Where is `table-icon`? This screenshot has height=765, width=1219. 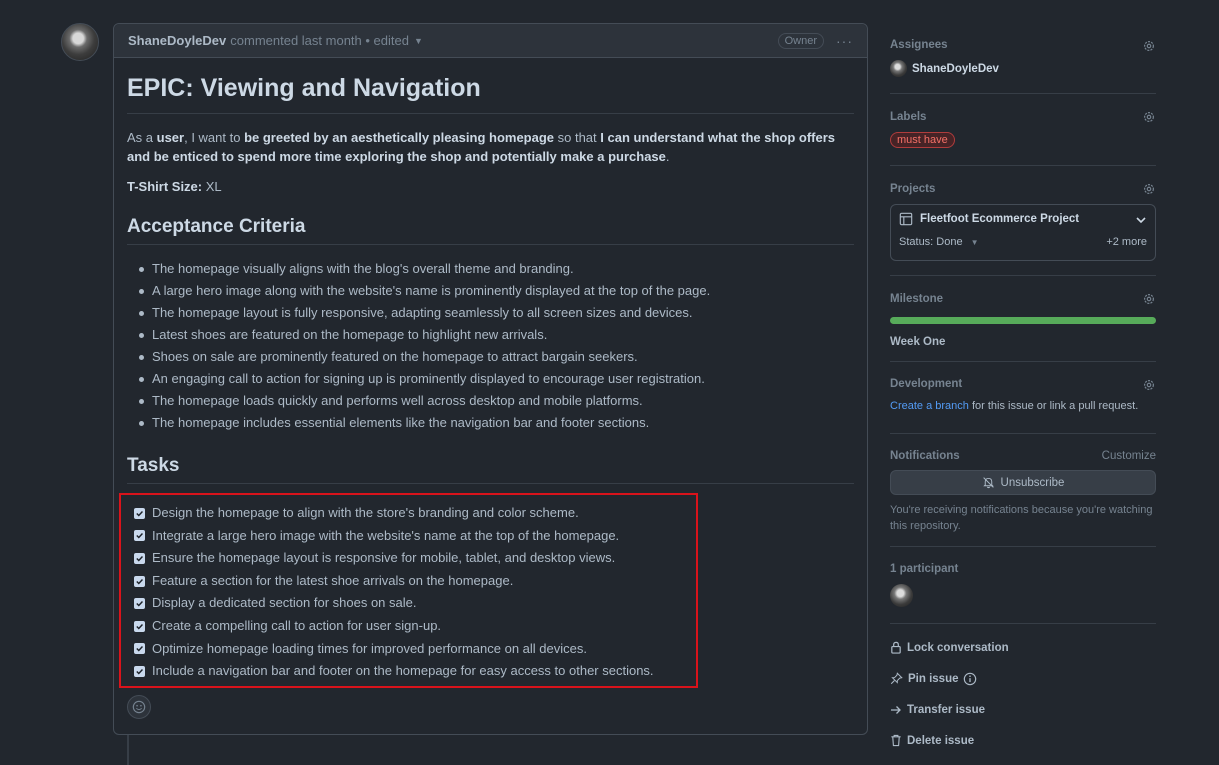
table-icon is located at coordinates (906, 219).